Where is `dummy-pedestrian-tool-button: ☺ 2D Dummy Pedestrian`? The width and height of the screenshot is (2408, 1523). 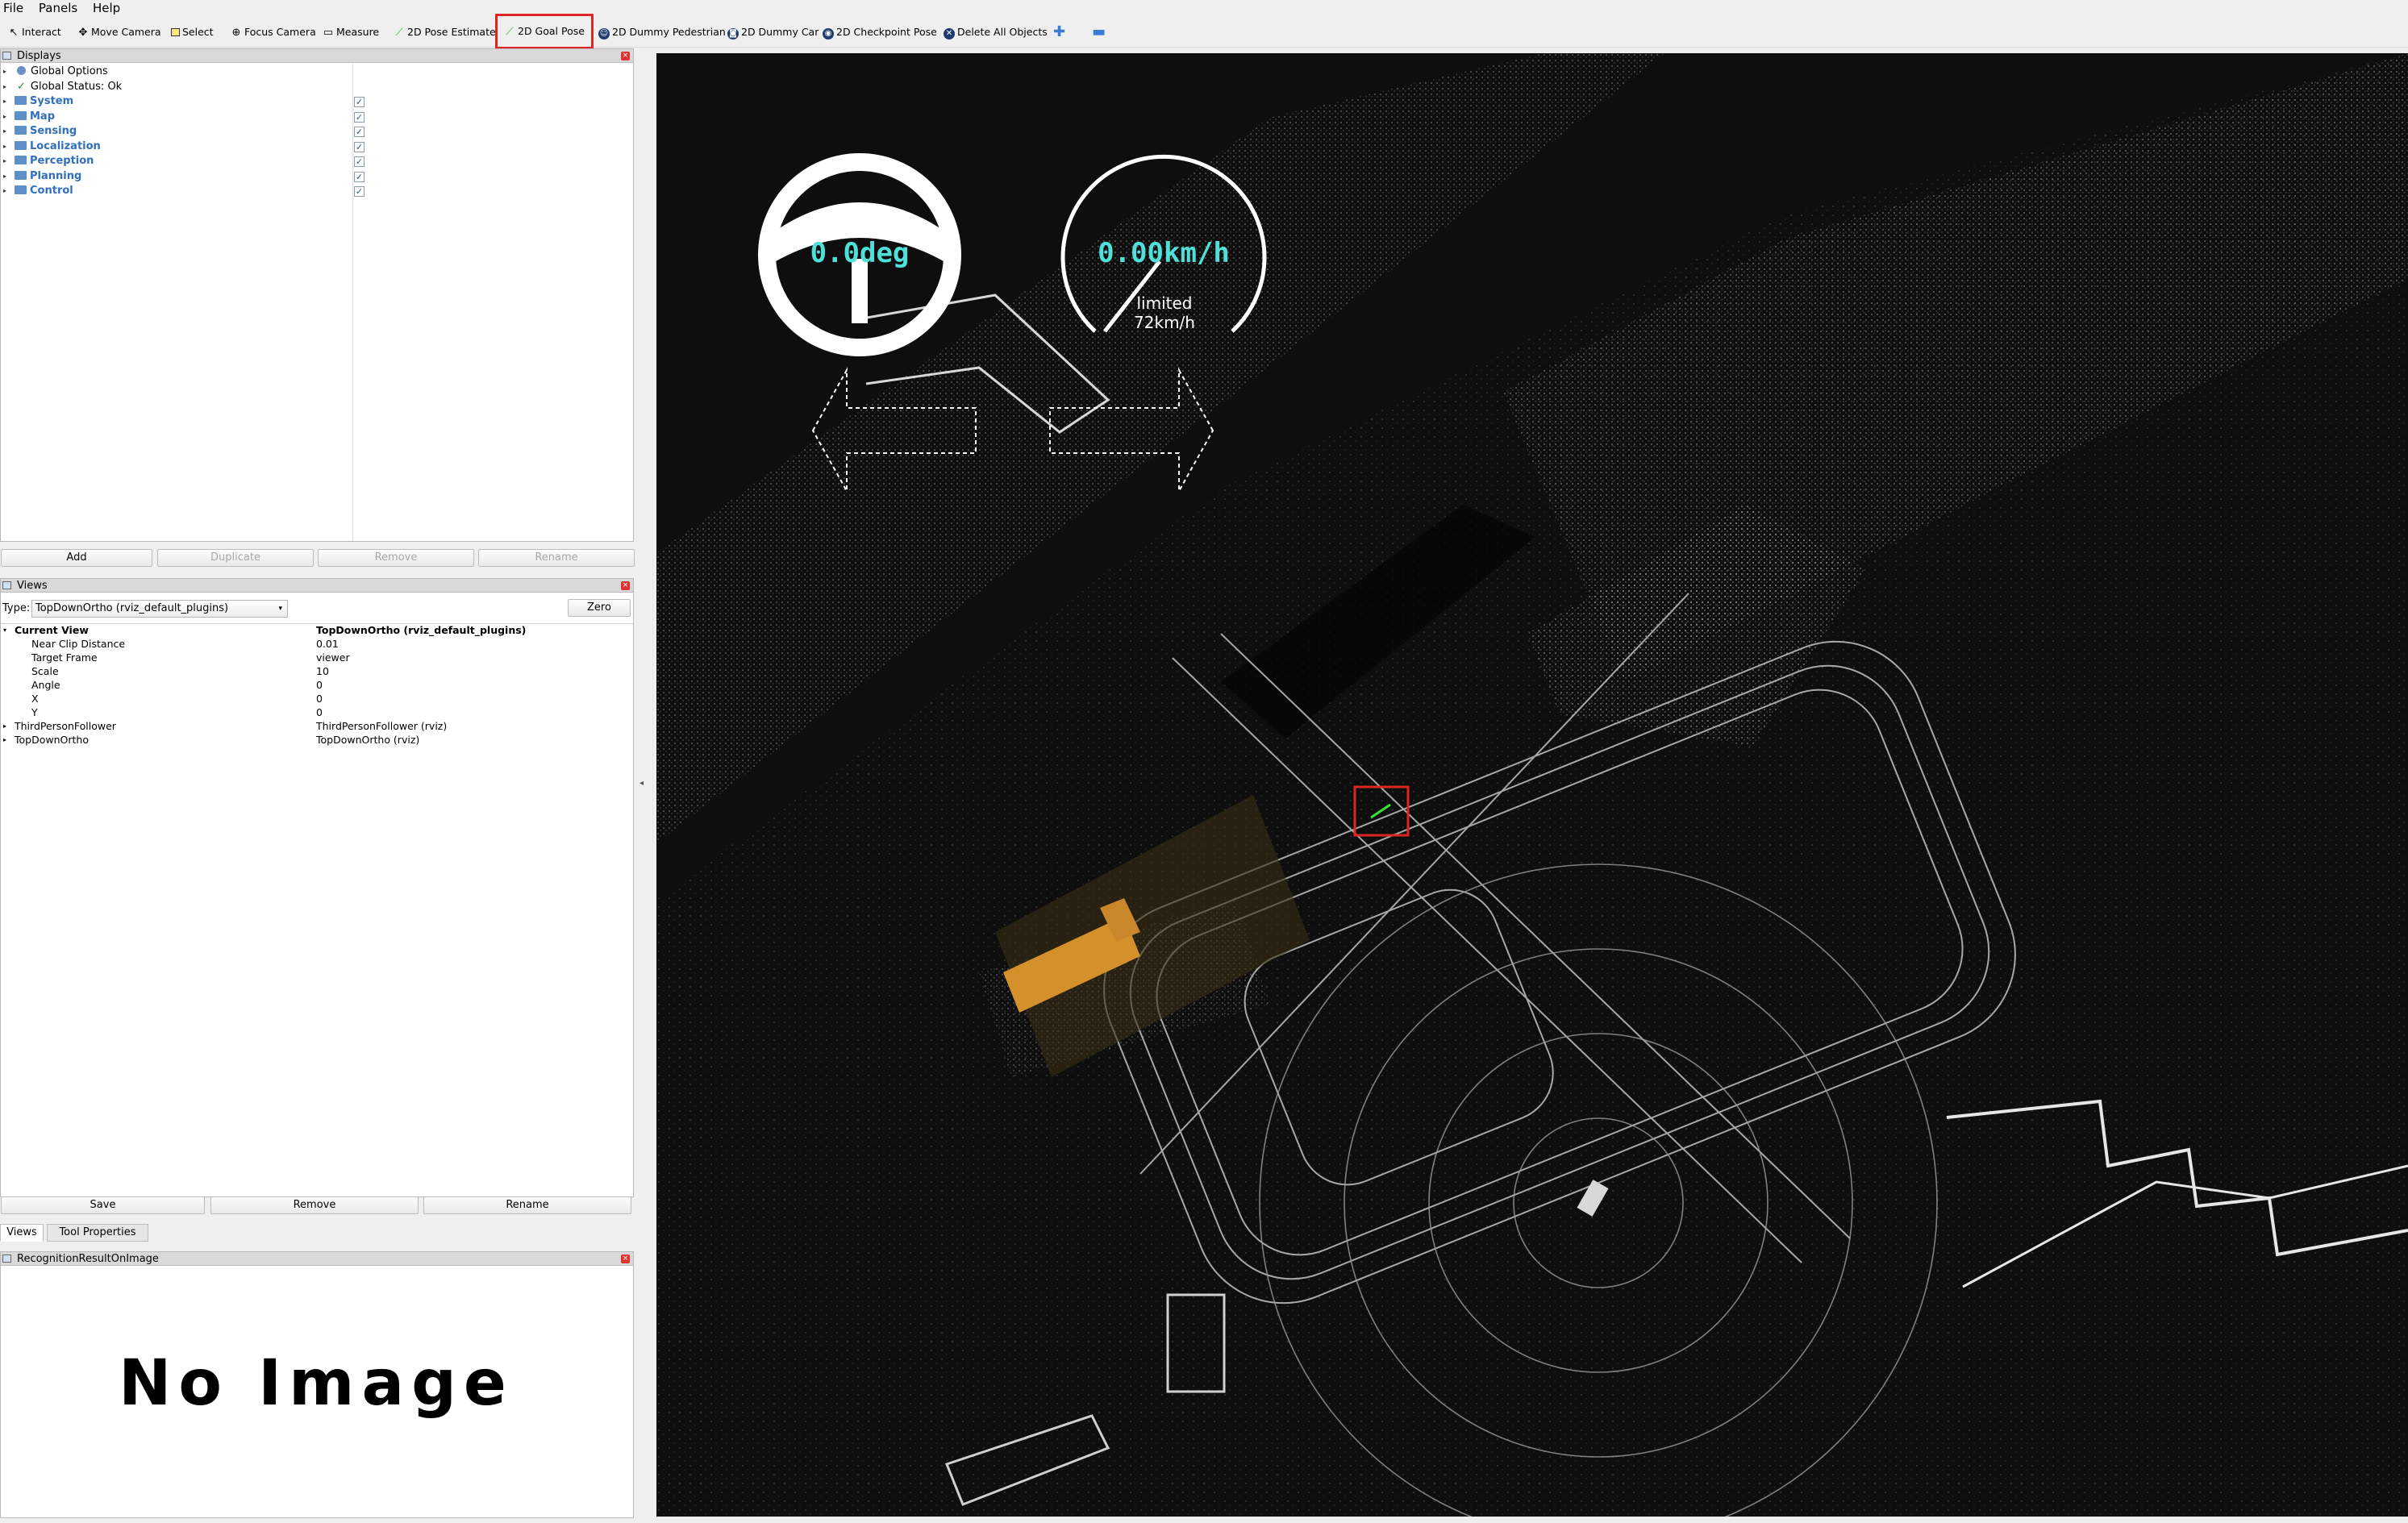
dummy-pedestrian-tool-button: ☺ 2D Dummy Pedestrian is located at coordinates (660, 32).